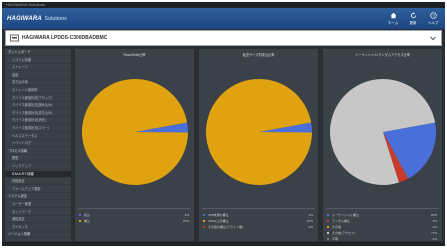  I want to click on chart-legend: 4KB未満の書込 3% 4KB以上の書込 97% その他の書込(アライン無) 0%, so click(258, 221).